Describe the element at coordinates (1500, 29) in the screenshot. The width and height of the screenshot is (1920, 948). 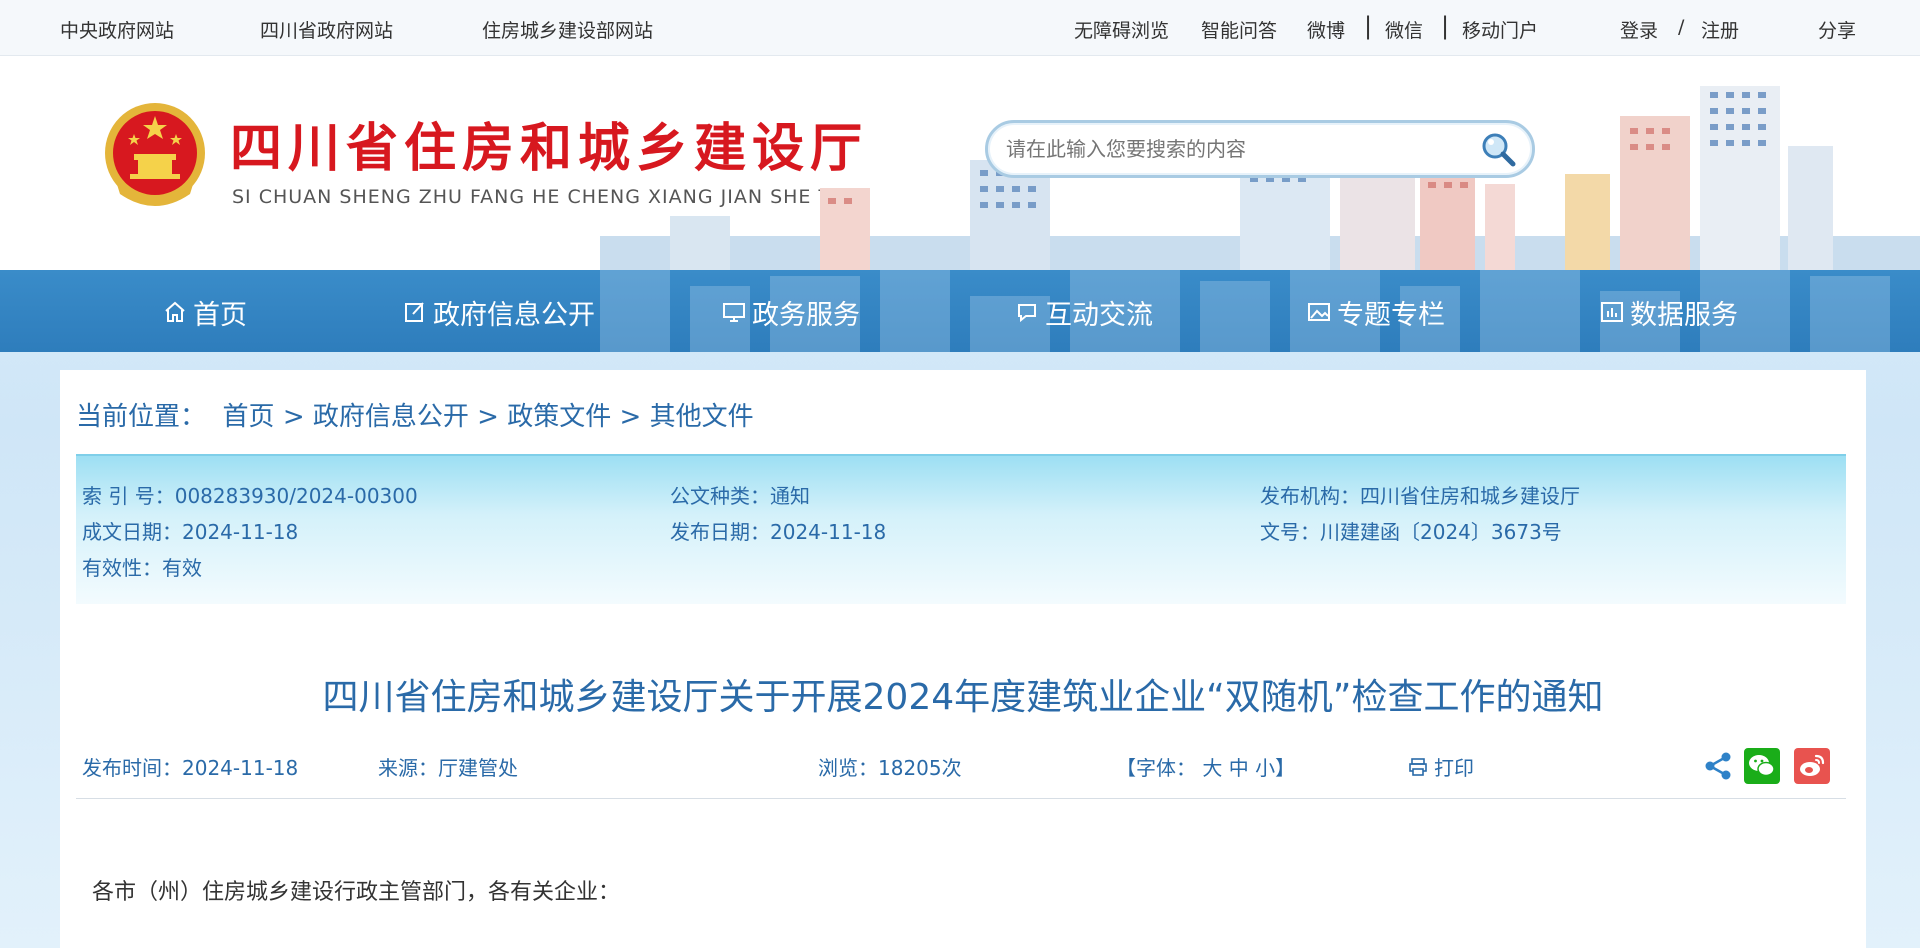
I see `mobile-portal-link: 移动门户` at that location.